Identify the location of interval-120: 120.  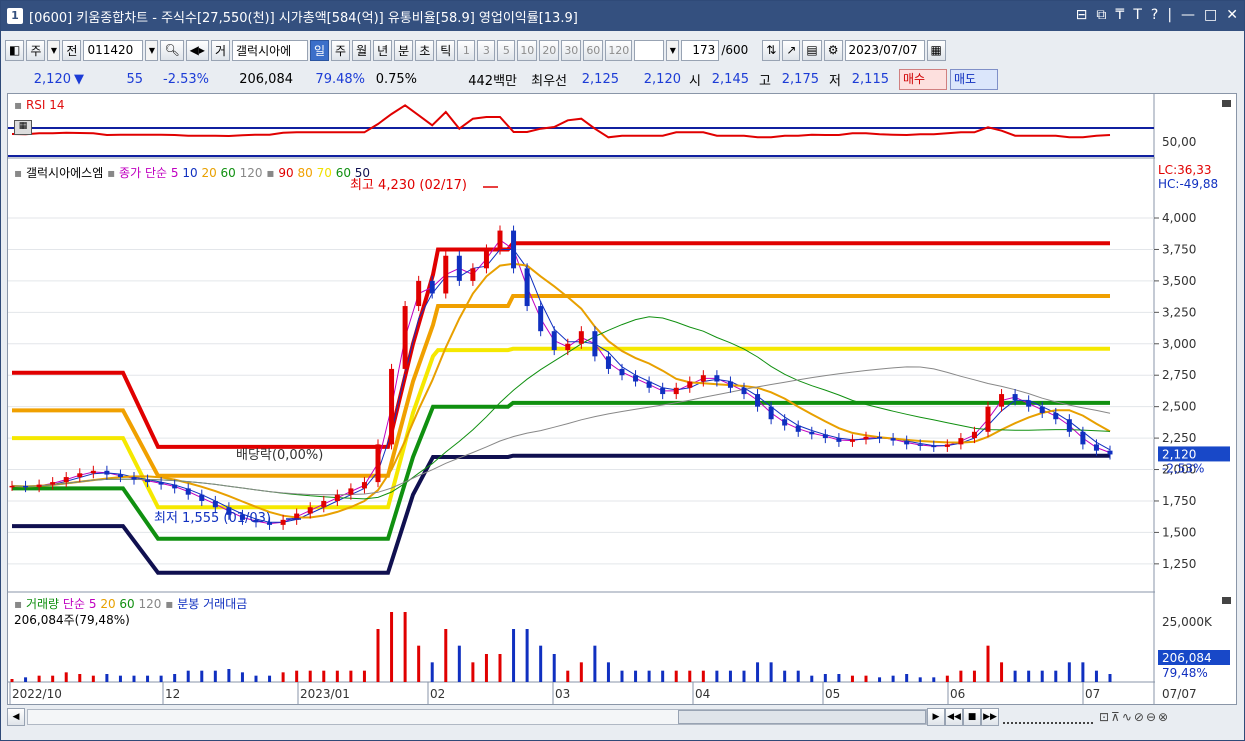
(619, 50).